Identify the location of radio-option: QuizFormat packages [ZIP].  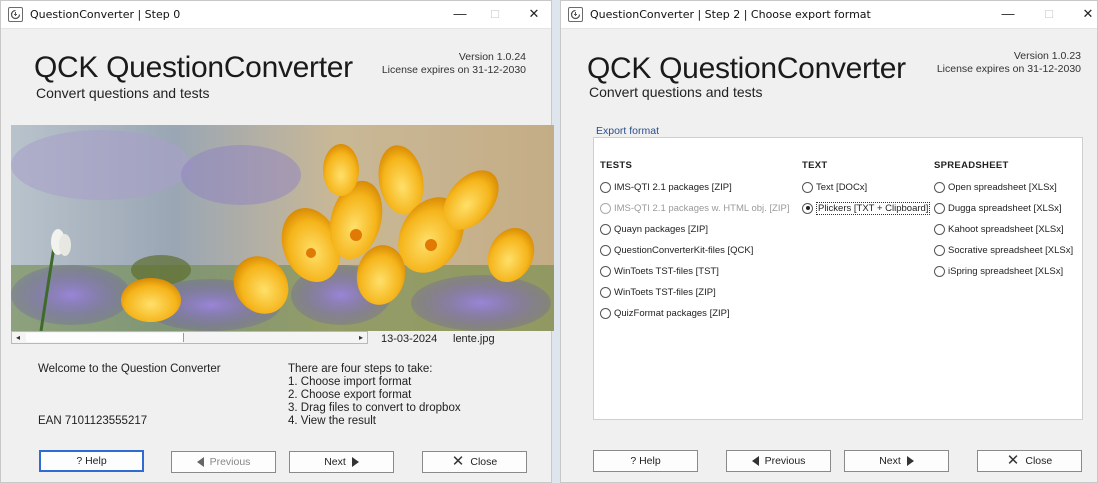
(665, 313).